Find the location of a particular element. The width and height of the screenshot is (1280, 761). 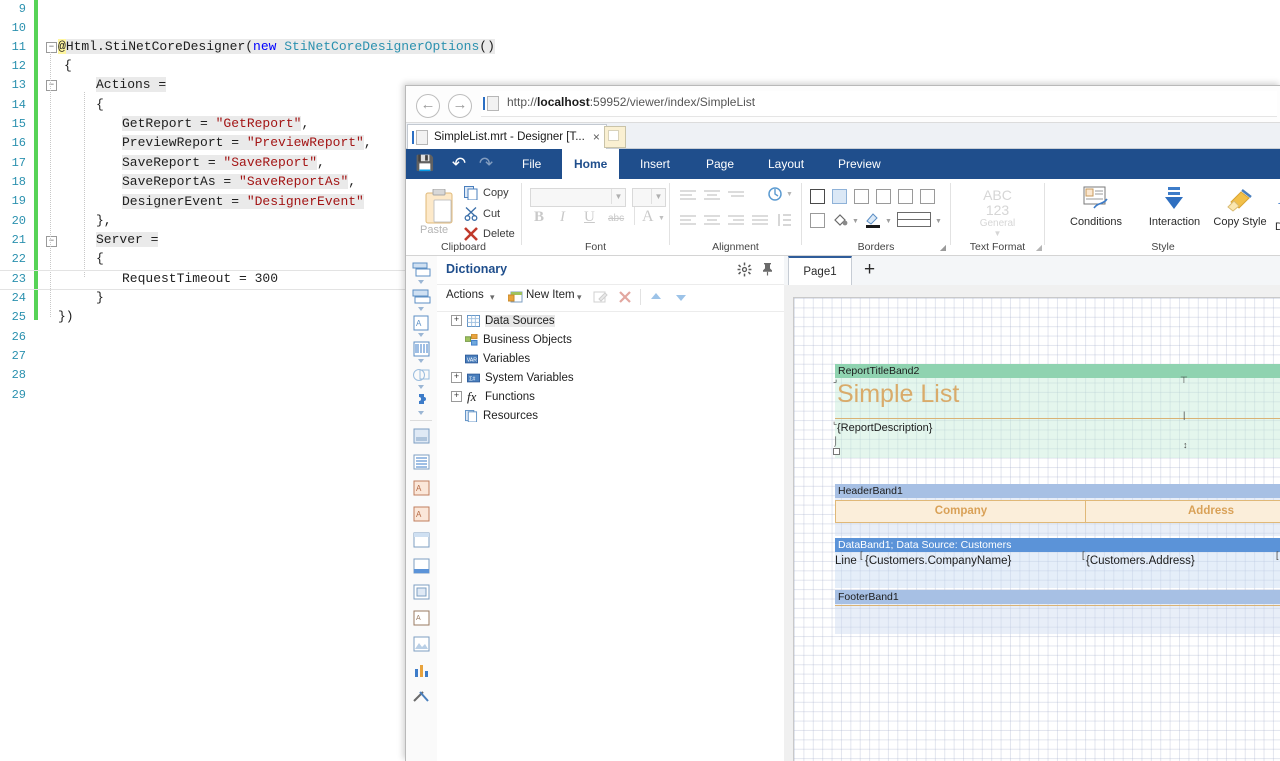

font-color-button: A is located at coordinates (648, 217).